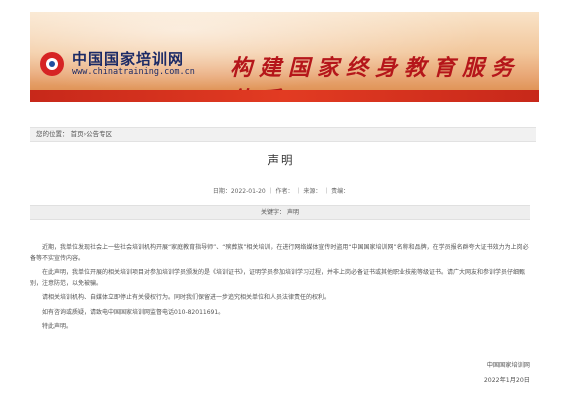 The height and width of the screenshot is (402, 562). Describe the element at coordinates (508, 365) in the screenshot. I see `signature-org: 中国国家培训网` at that location.